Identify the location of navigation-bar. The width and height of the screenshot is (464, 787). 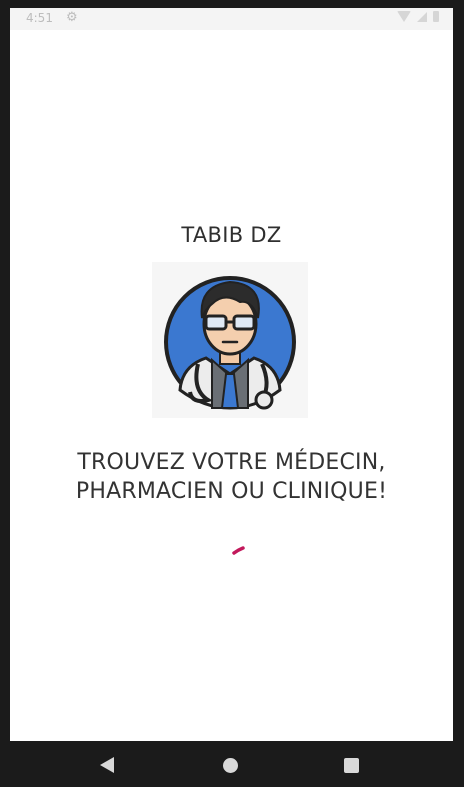
(232, 764).